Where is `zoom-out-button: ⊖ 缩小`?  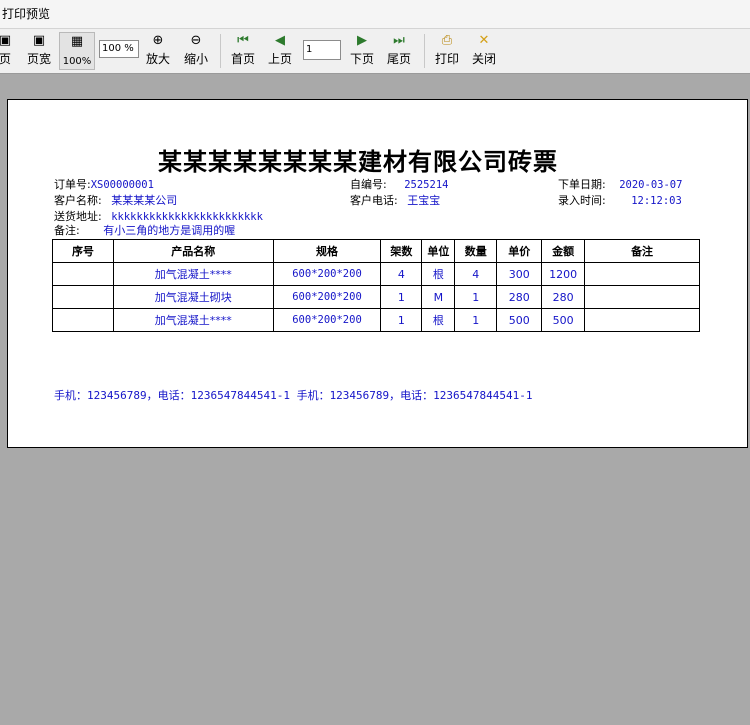
zoom-out-button: ⊖ 缩小 is located at coordinates (196, 51).